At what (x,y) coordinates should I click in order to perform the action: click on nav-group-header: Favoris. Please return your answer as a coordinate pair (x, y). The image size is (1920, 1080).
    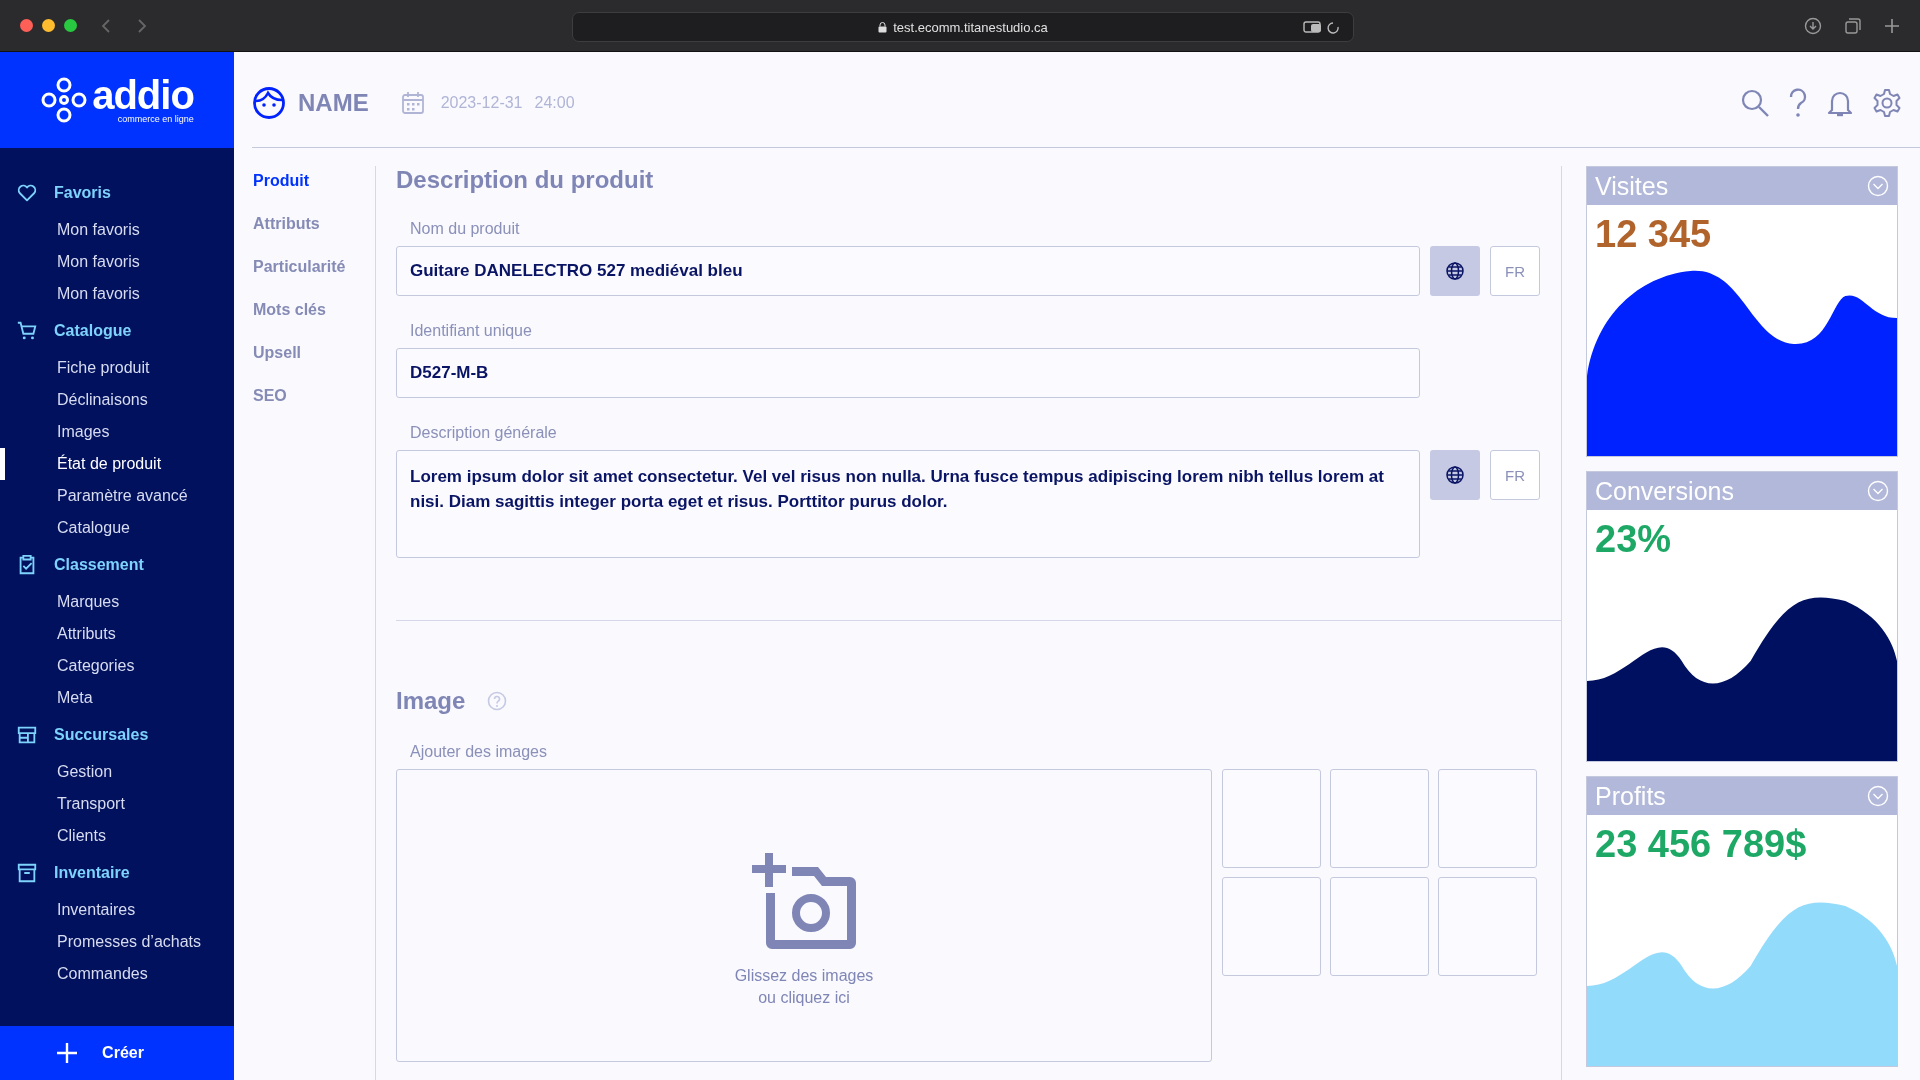
    Looking at the image, I should click on (117, 193).